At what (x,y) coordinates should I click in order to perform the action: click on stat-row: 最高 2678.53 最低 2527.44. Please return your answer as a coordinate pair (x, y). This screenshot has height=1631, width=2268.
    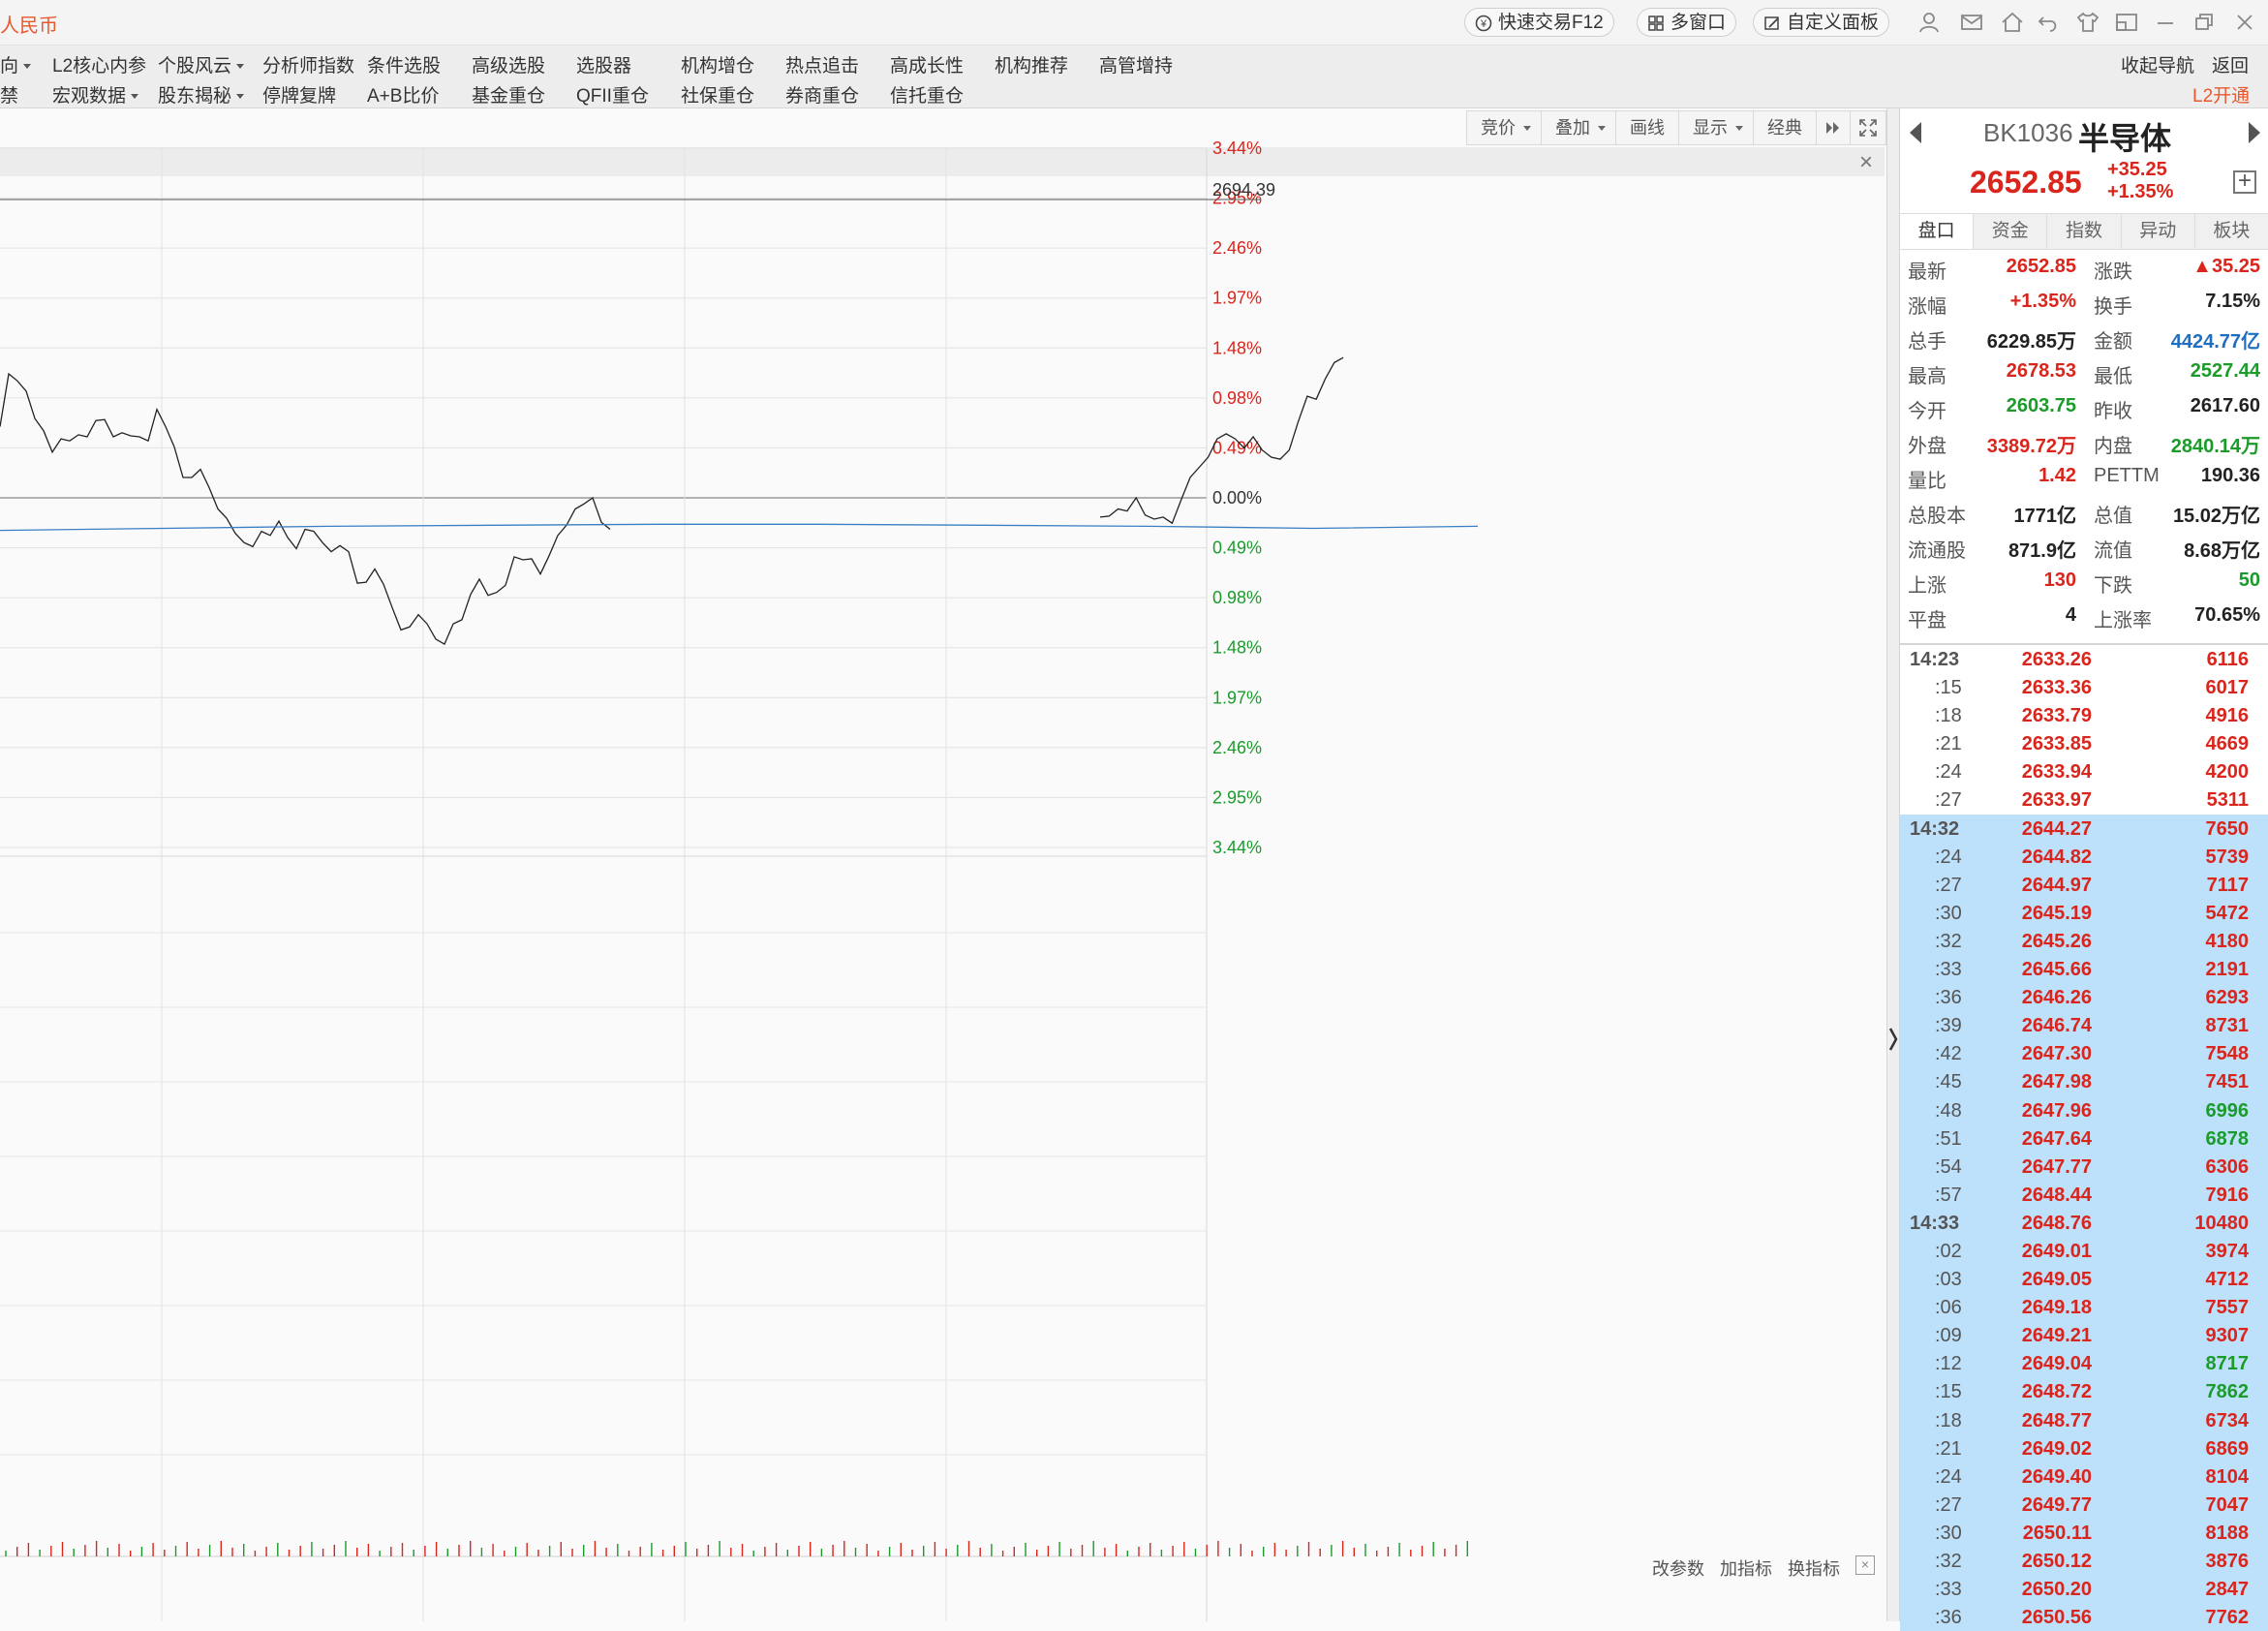
    Looking at the image, I should click on (2084, 372).